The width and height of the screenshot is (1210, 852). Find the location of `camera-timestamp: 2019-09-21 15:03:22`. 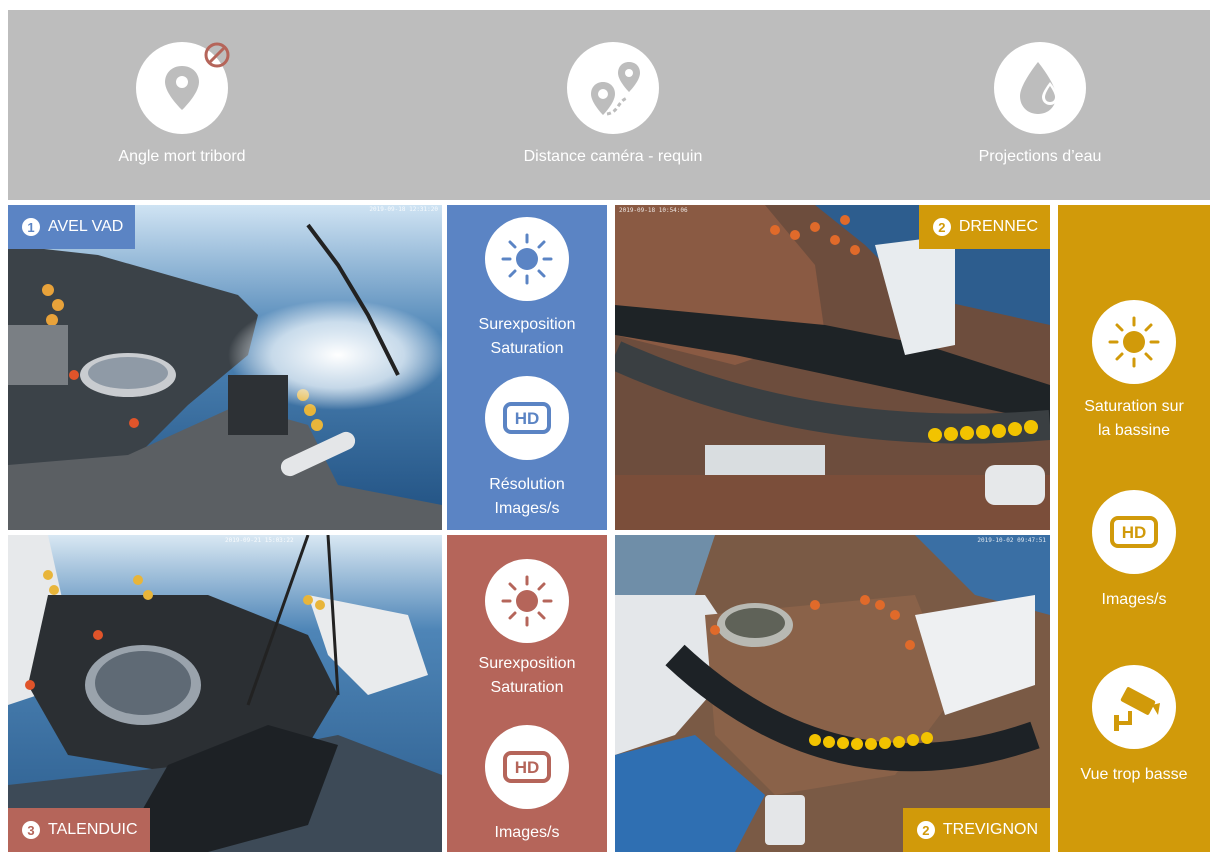

camera-timestamp: 2019-09-21 15:03:22 is located at coordinates (259, 540).